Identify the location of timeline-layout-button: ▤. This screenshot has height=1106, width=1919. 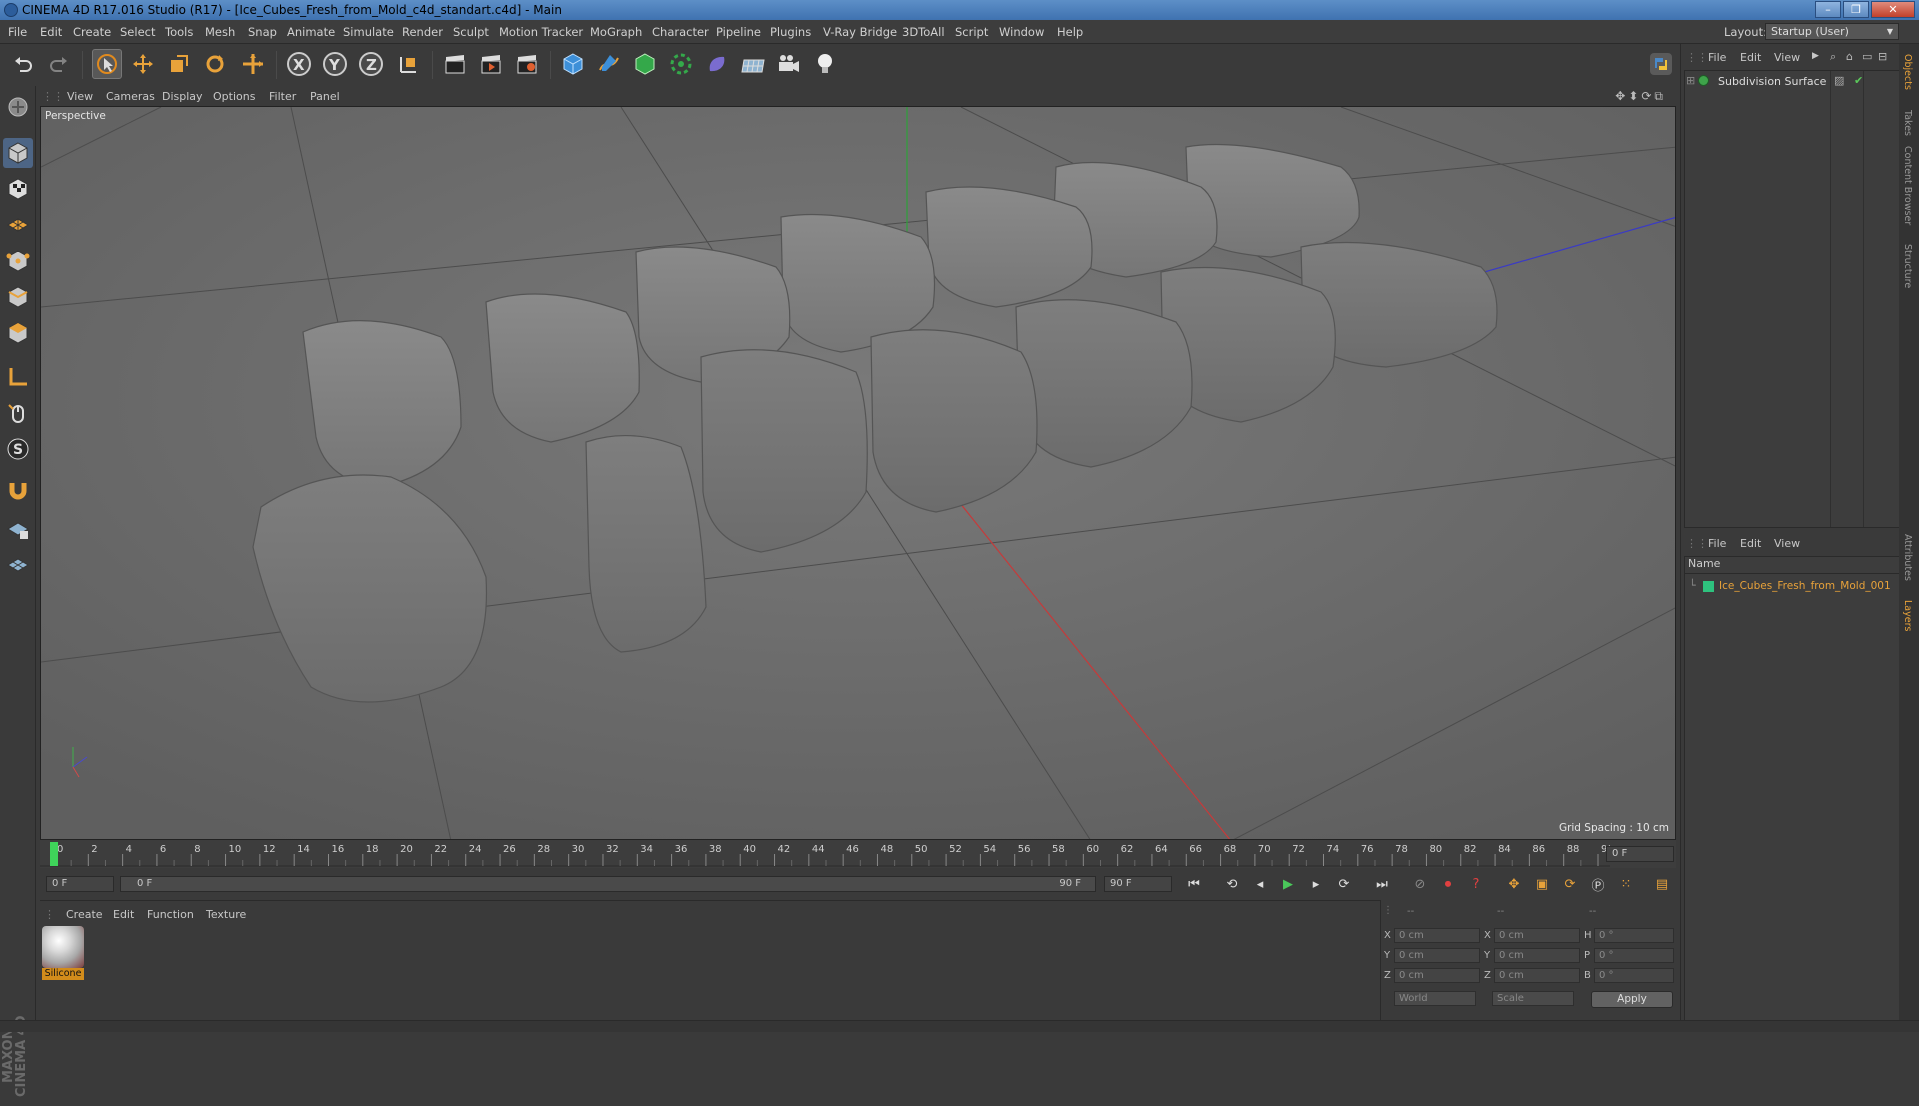
(1662, 884).